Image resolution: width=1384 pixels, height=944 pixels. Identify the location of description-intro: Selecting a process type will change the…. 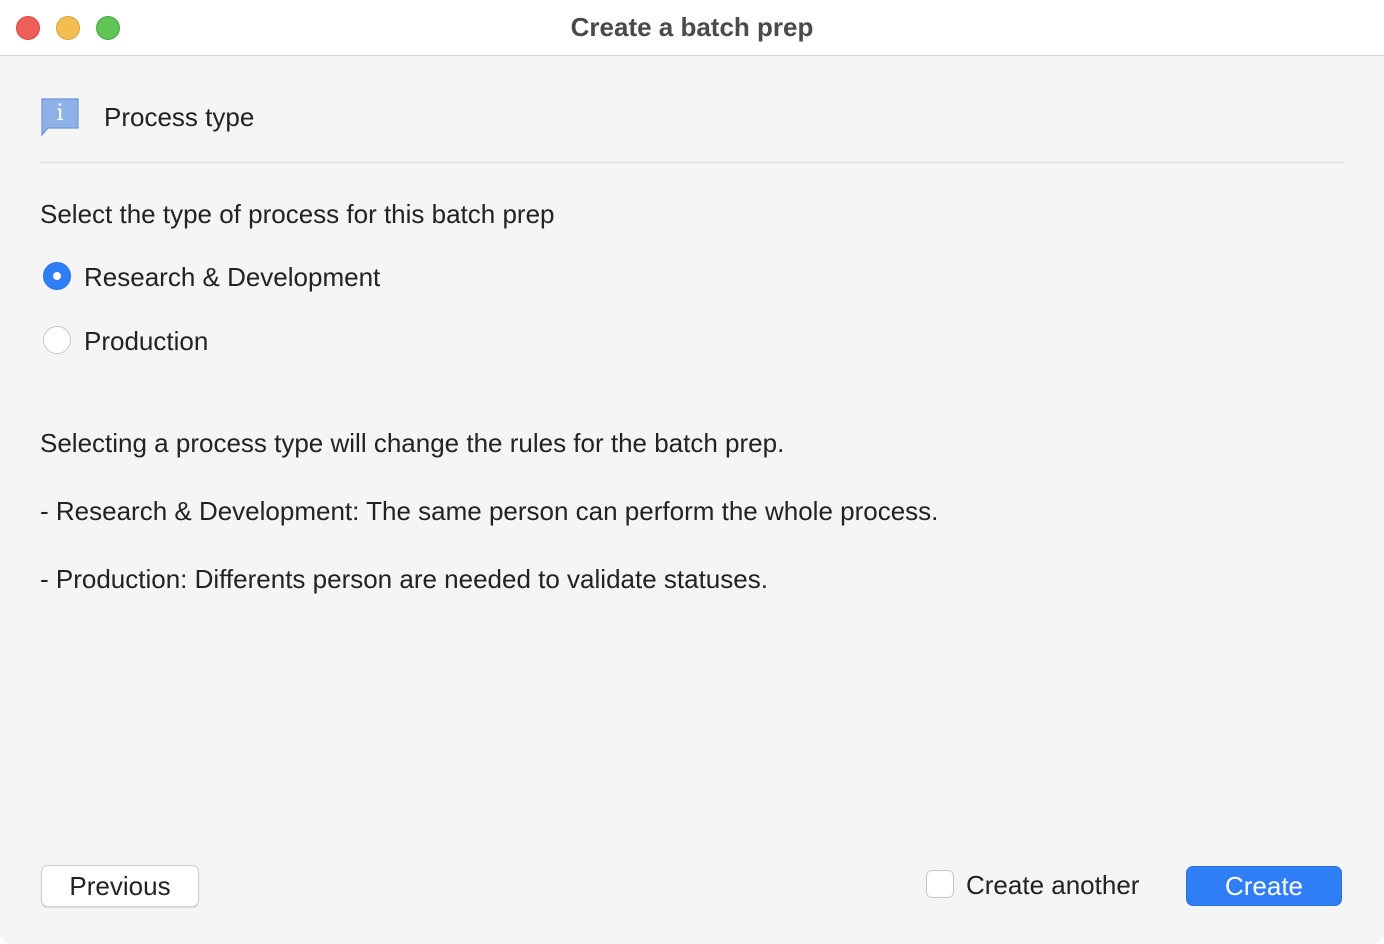
(412, 443).